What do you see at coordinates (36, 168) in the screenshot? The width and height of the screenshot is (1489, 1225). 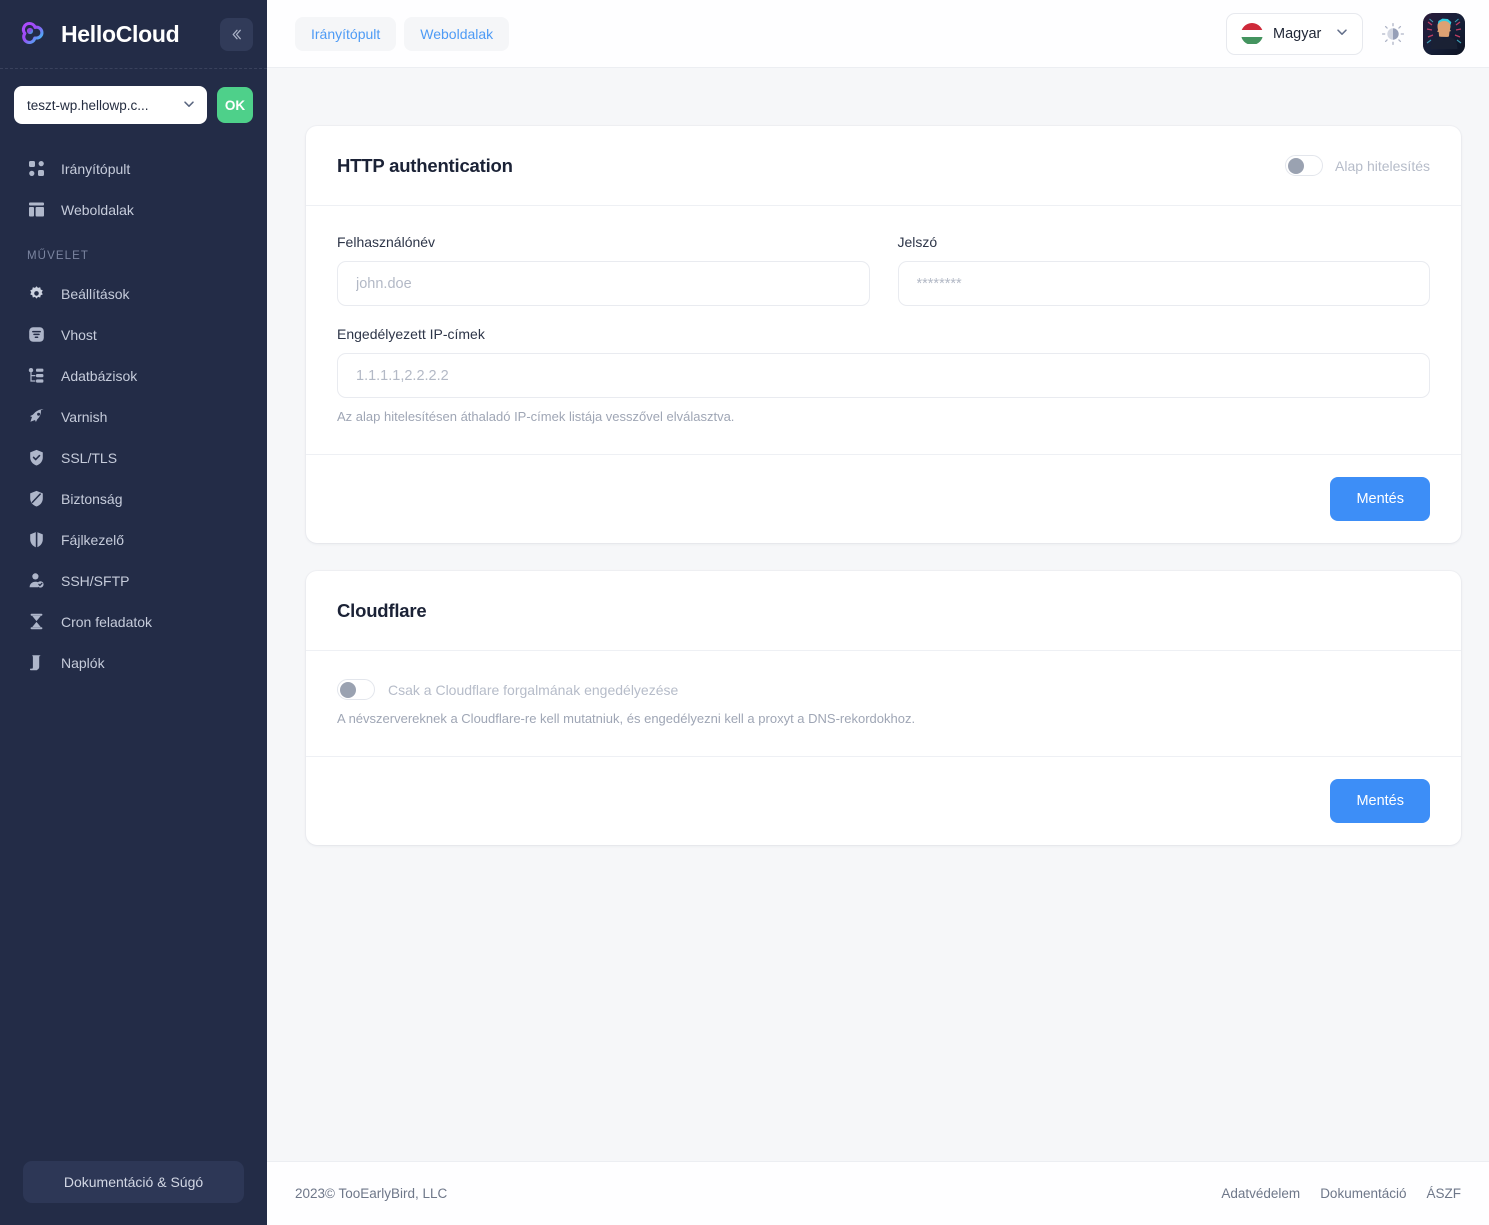 I see `dashboard-grid-icon` at bounding box center [36, 168].